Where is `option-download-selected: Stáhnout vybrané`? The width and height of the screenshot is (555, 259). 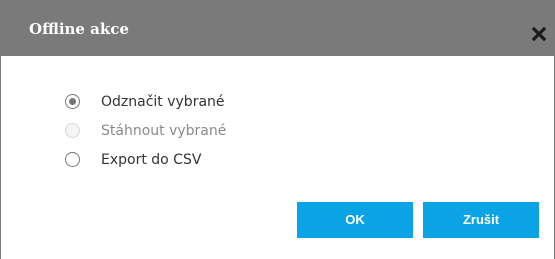
option-download-selected: Stáhnout vybrané is located at coordinates (145, 130).